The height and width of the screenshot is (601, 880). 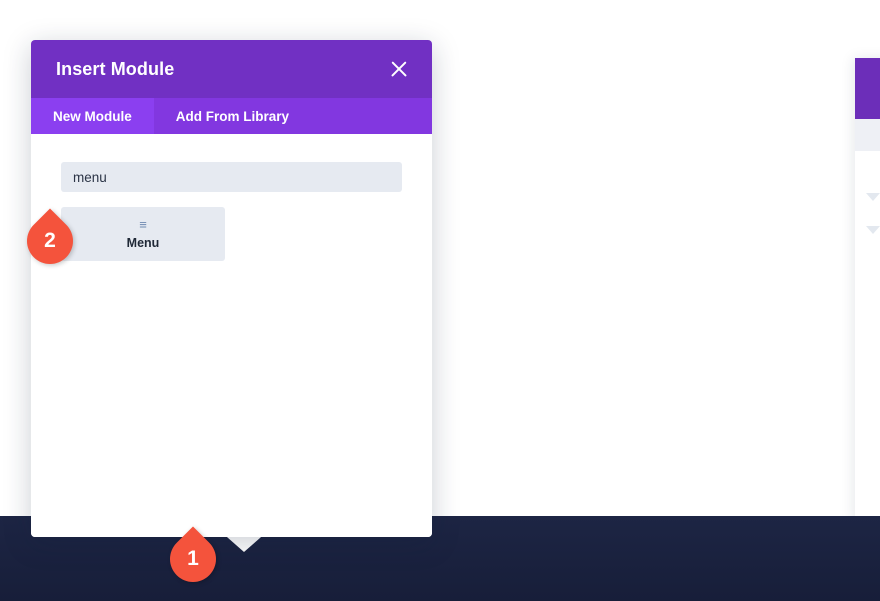 What do you see at coordinates (193, 558) in the screenshot?
I see `callout-number: 1` at bounding box center [193, 558].